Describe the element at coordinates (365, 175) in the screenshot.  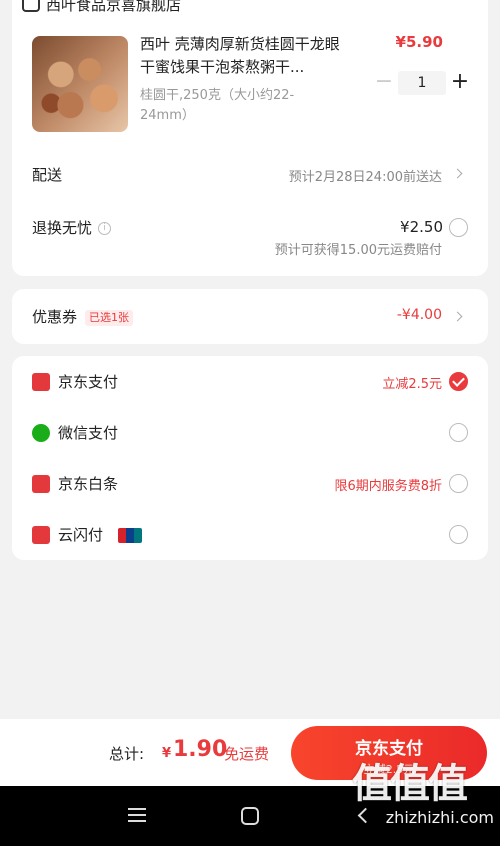
I see `delivery-value: 预计2月28日24:00前送达` at that location.